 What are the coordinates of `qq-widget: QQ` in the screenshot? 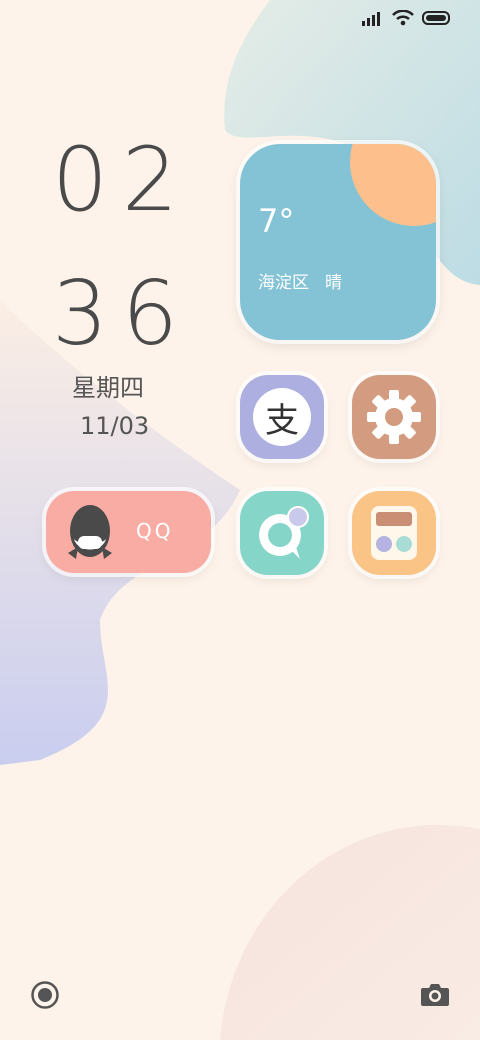 It's located at (128, 532).